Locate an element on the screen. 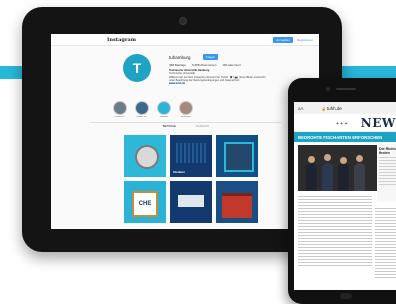  article-body-text is located at coordinates (335, 231).